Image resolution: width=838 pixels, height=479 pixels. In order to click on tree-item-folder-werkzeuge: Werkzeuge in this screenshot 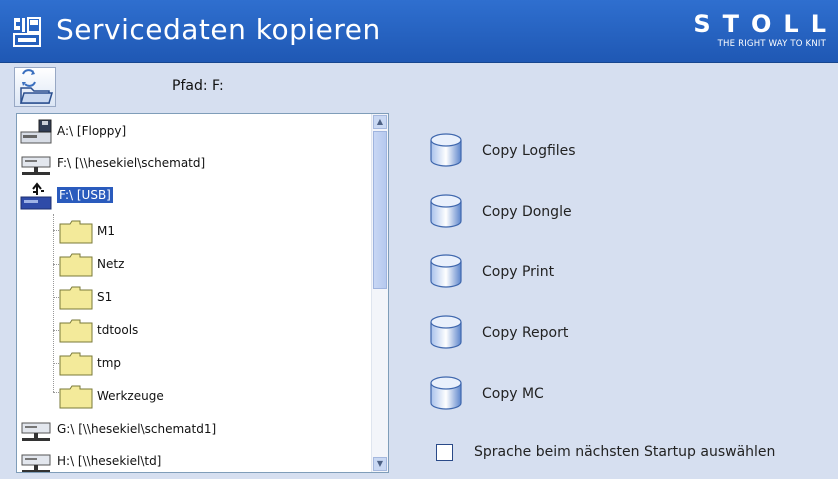, I will do `click(195, 397)`.